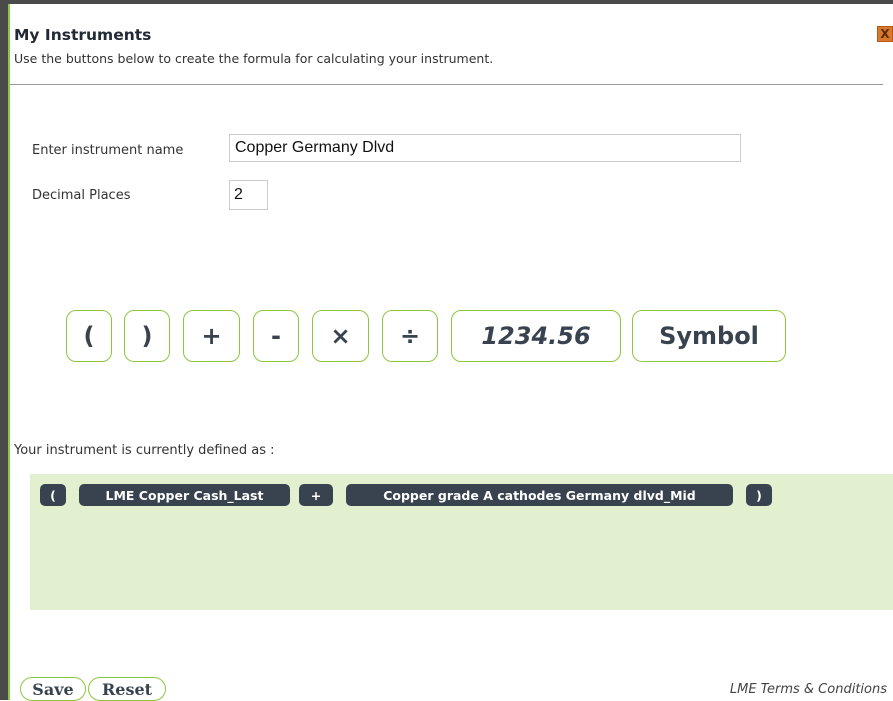 The width and height of the screenshot is (893, 701). Describe the element at coordinates (127, 689) in the screenshot. I see `reset-button: Reset` at that location.